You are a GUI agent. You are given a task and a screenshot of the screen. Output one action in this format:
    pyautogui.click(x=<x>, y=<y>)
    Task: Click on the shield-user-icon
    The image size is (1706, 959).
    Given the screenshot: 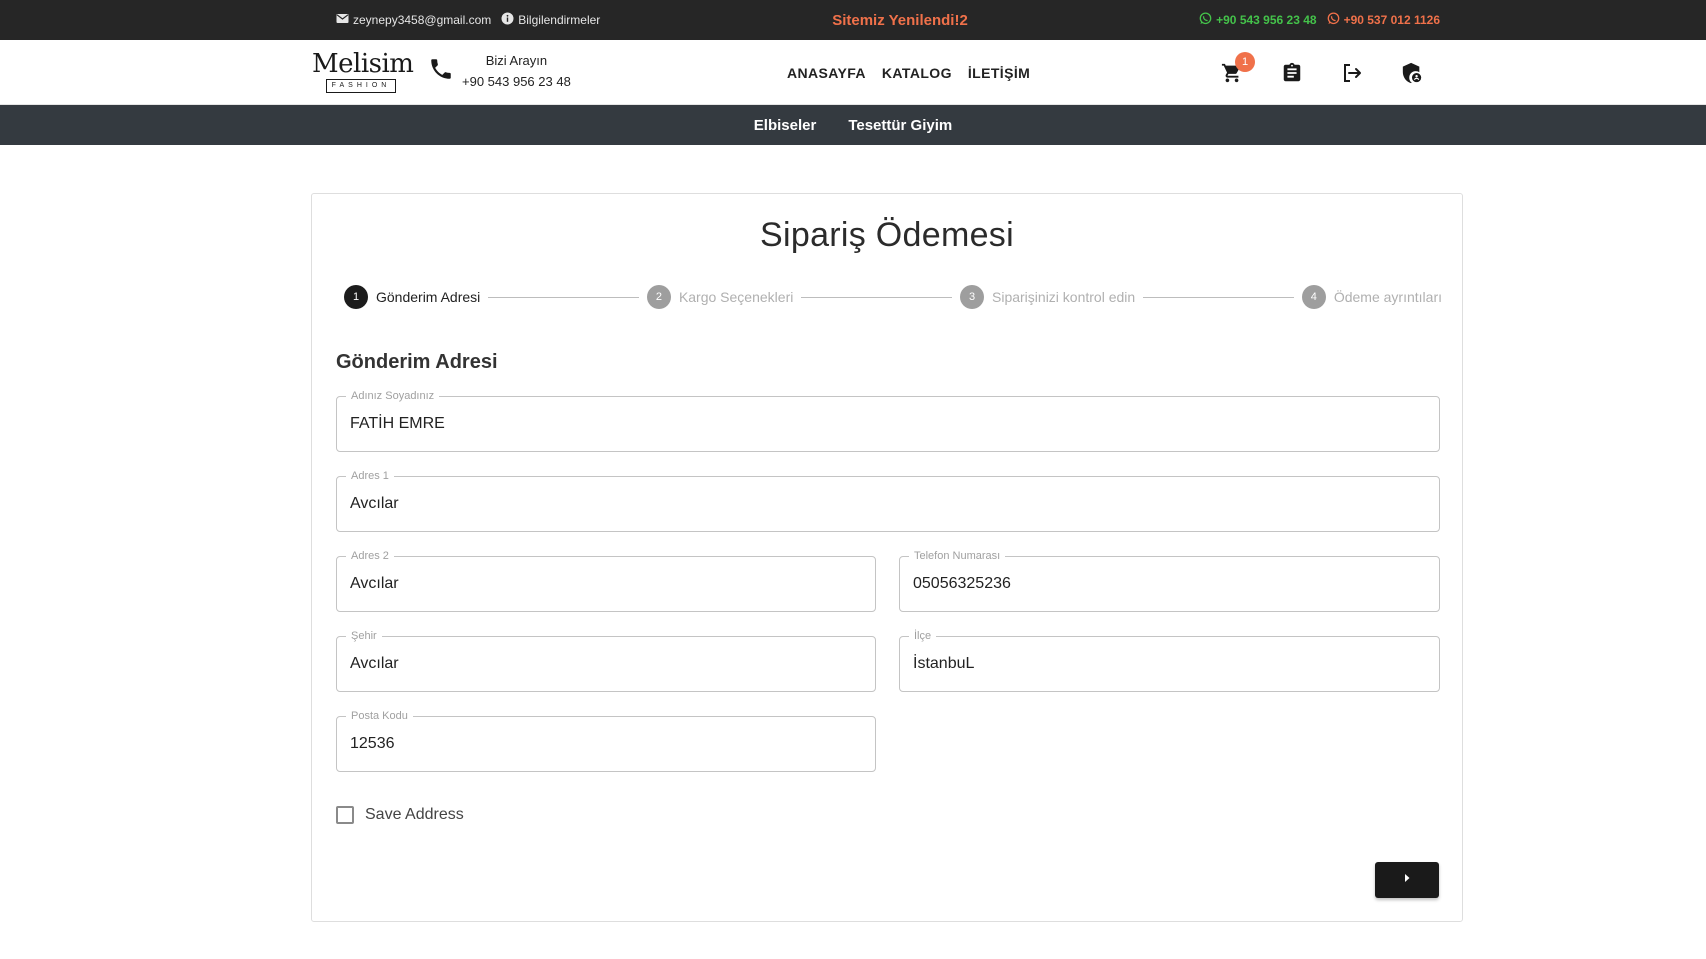 What is the action you would take?
    pyautogui.click(x=1412, y=75)
    